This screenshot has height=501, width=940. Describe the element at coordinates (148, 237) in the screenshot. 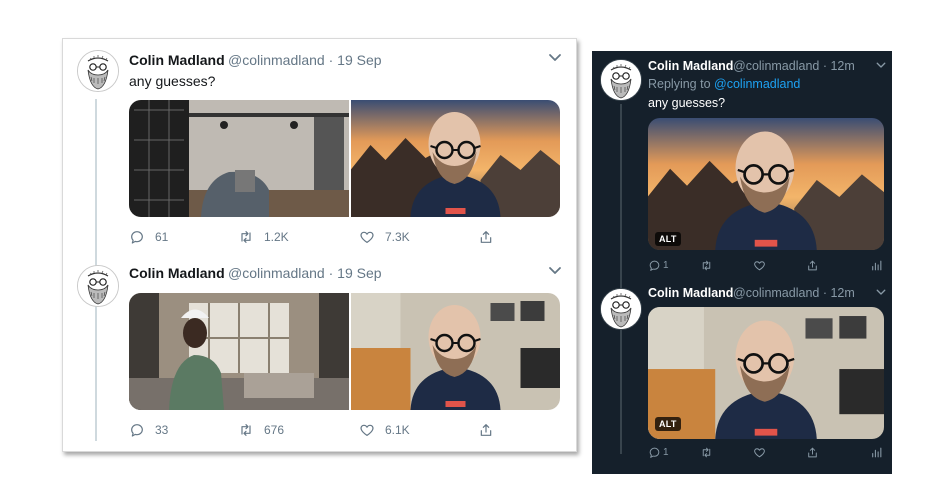

I see `reply-button: 61` at that location.